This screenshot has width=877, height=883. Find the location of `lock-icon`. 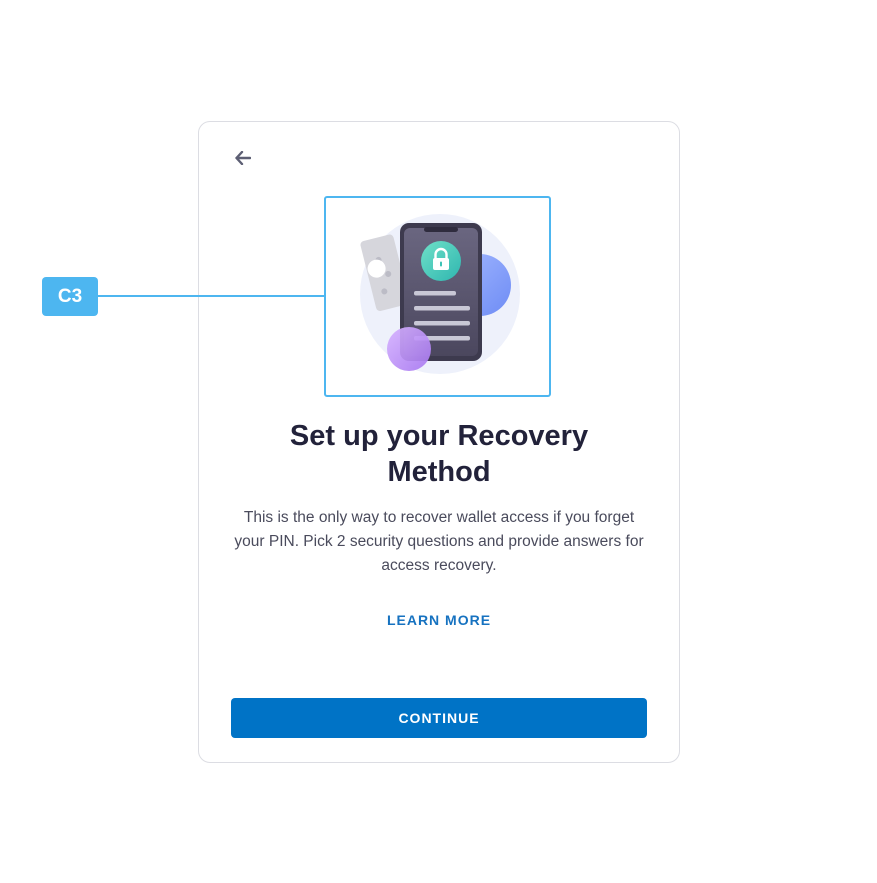

lock-icon is located at coordinates (441, 261).